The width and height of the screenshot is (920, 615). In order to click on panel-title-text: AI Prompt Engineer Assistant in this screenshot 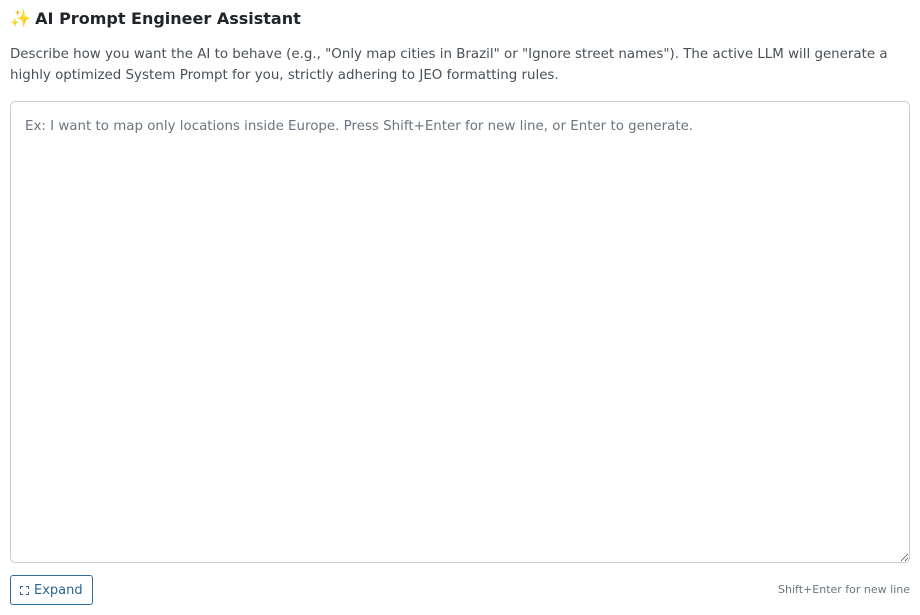, I will do `click(168, 18)`.